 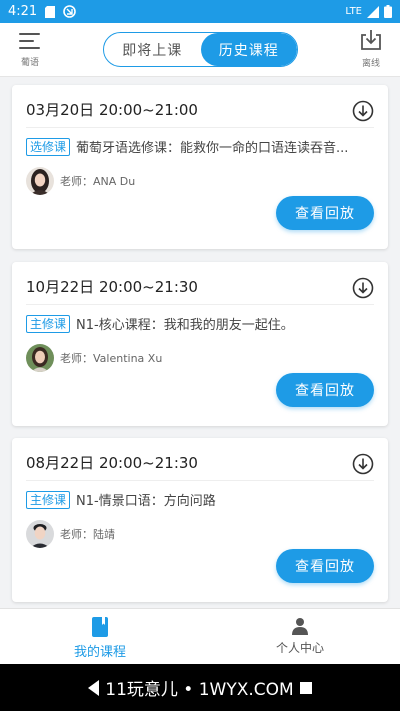 I want to click on course-title-row: 主修课 N1-核心课程：我和我的朋友一起住。, so click(x=196, y=323).